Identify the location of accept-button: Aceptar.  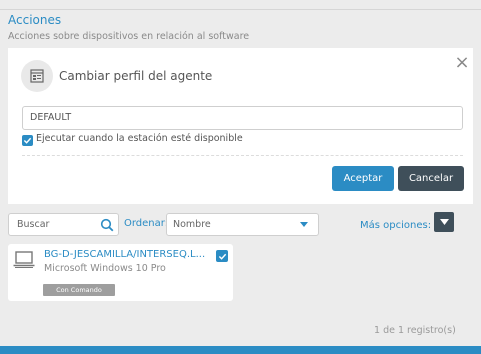
(363, 178).